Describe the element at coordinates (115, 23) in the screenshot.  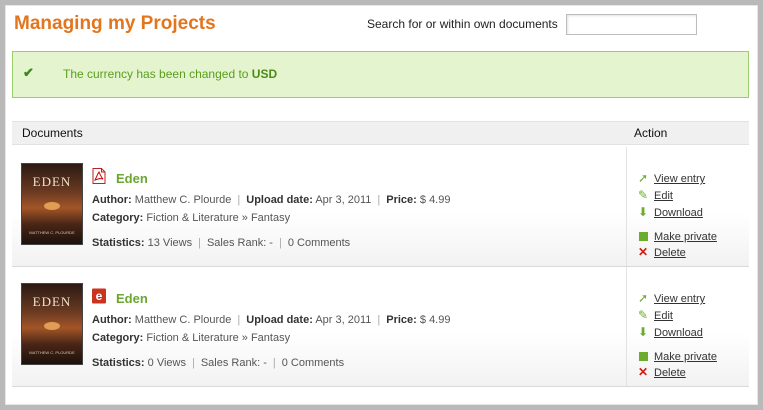
I see `page-title: Managing my Projects` at that location.